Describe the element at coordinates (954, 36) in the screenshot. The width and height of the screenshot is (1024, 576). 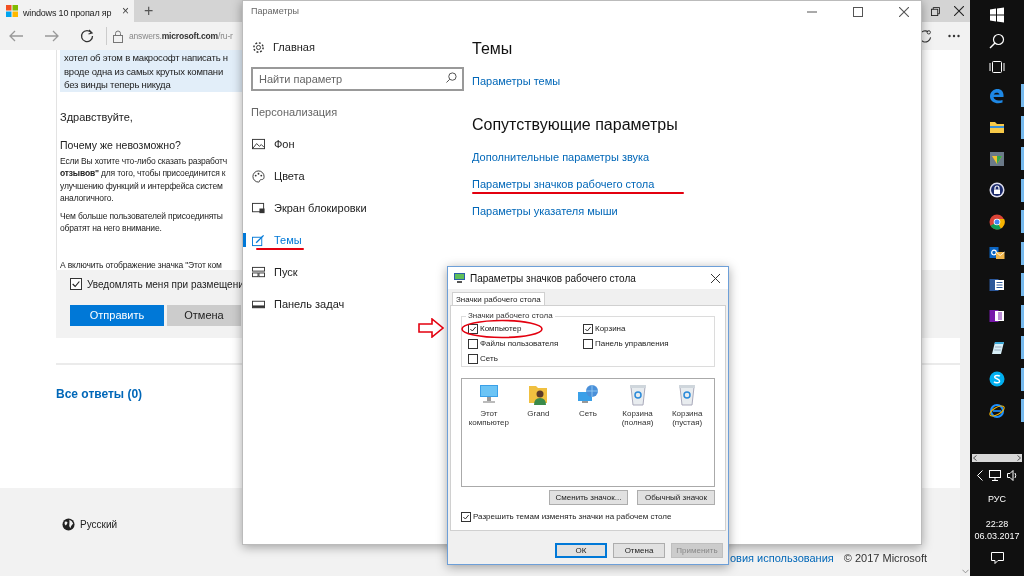
I see `more-icon` at that location.